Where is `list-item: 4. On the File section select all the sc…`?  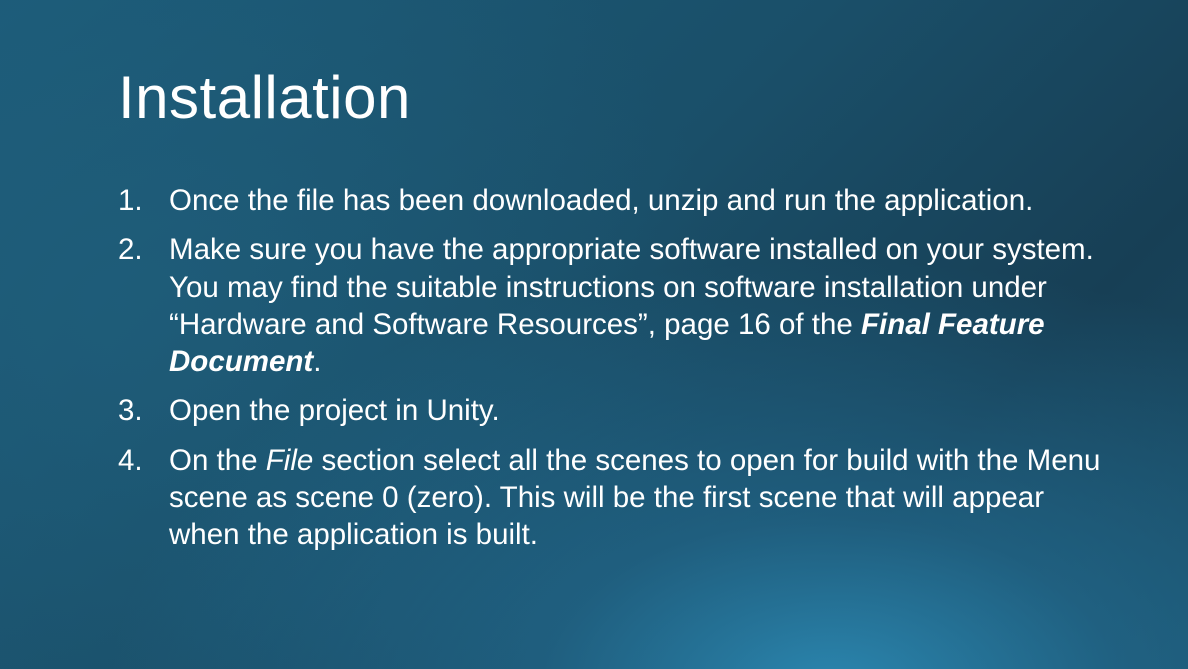
list-item: 4. On the File section select all the sc… is located at coordinates (613, 498).